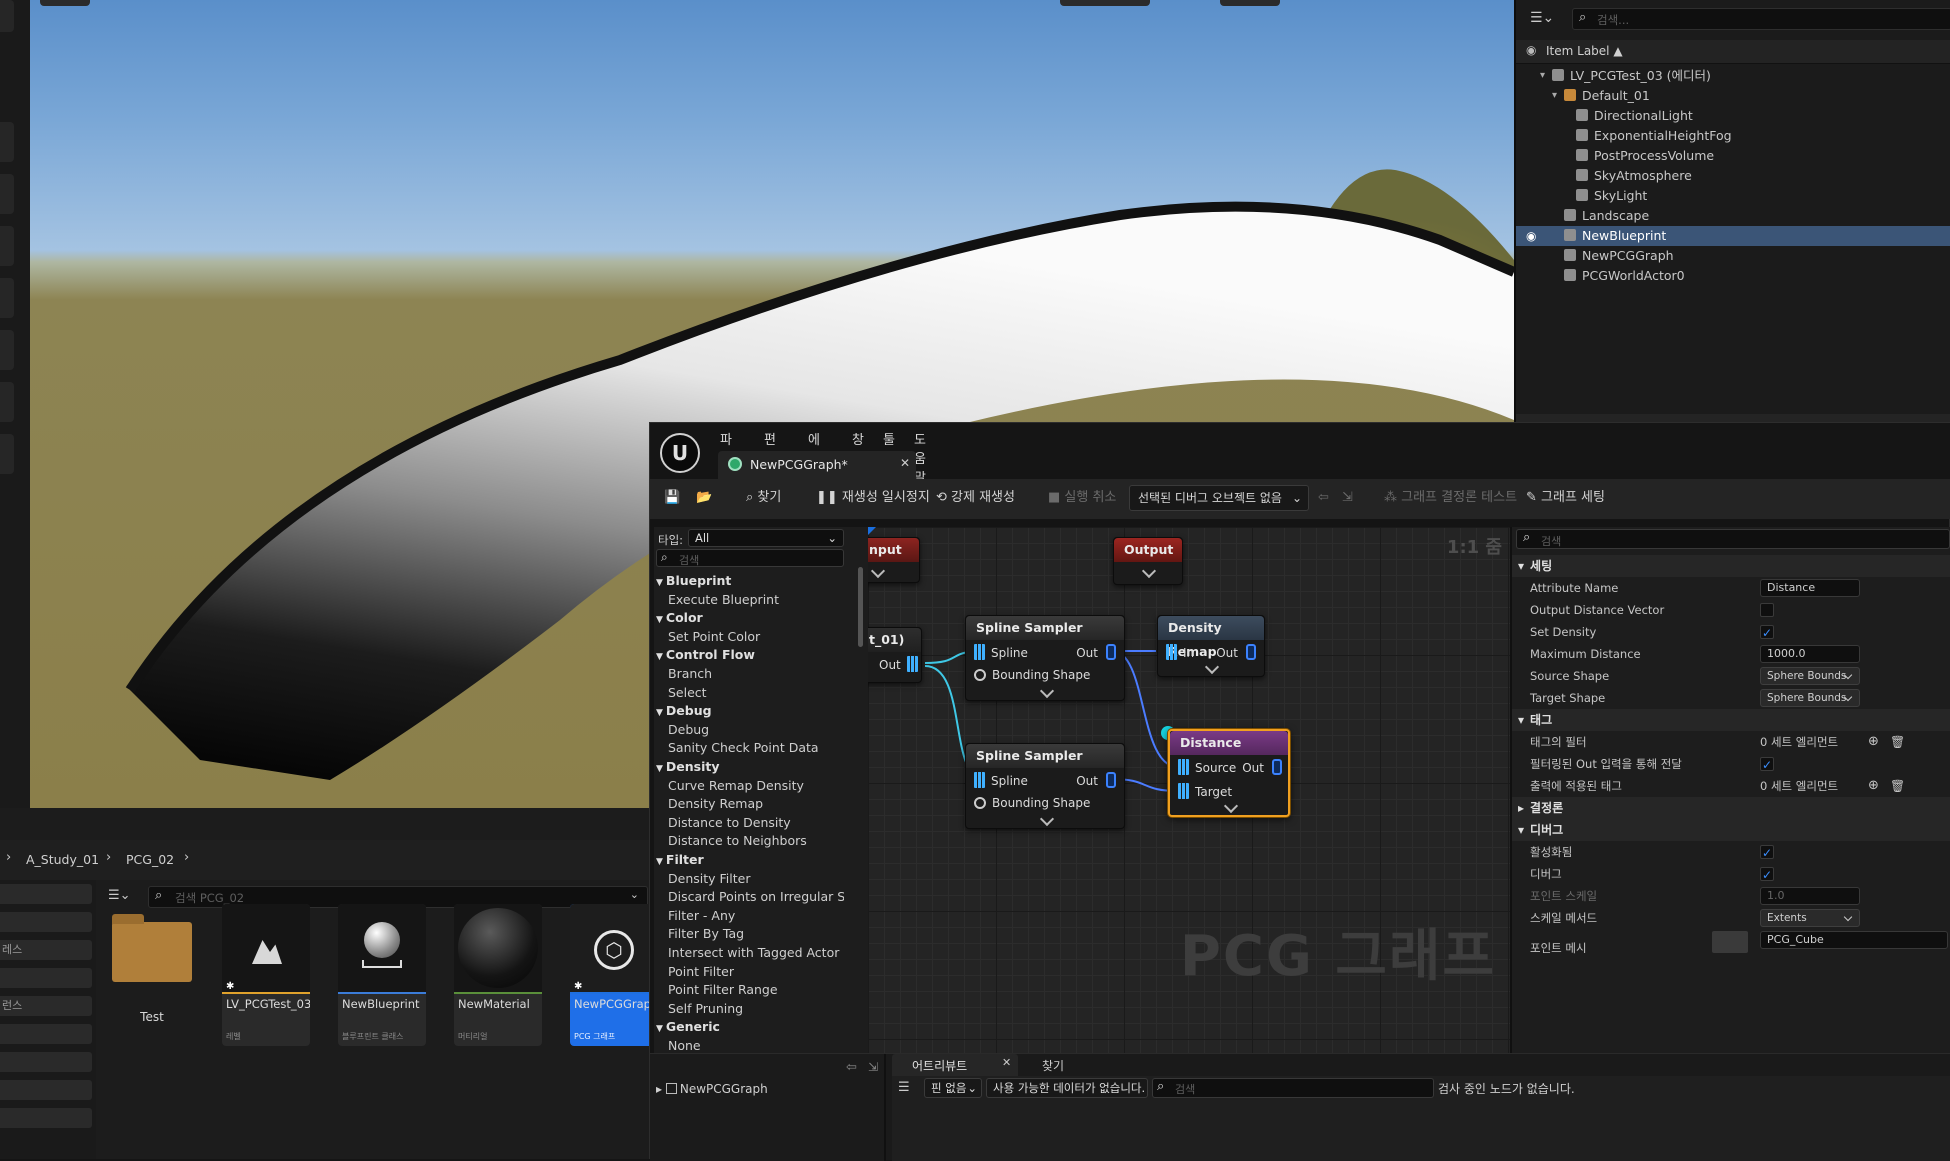 The height and width of the screenshot is (1161, 1950). Describe the element at coordinates (706, 933) in the screenshot. I see `palette-node-item: Filter By Tag` at that location.